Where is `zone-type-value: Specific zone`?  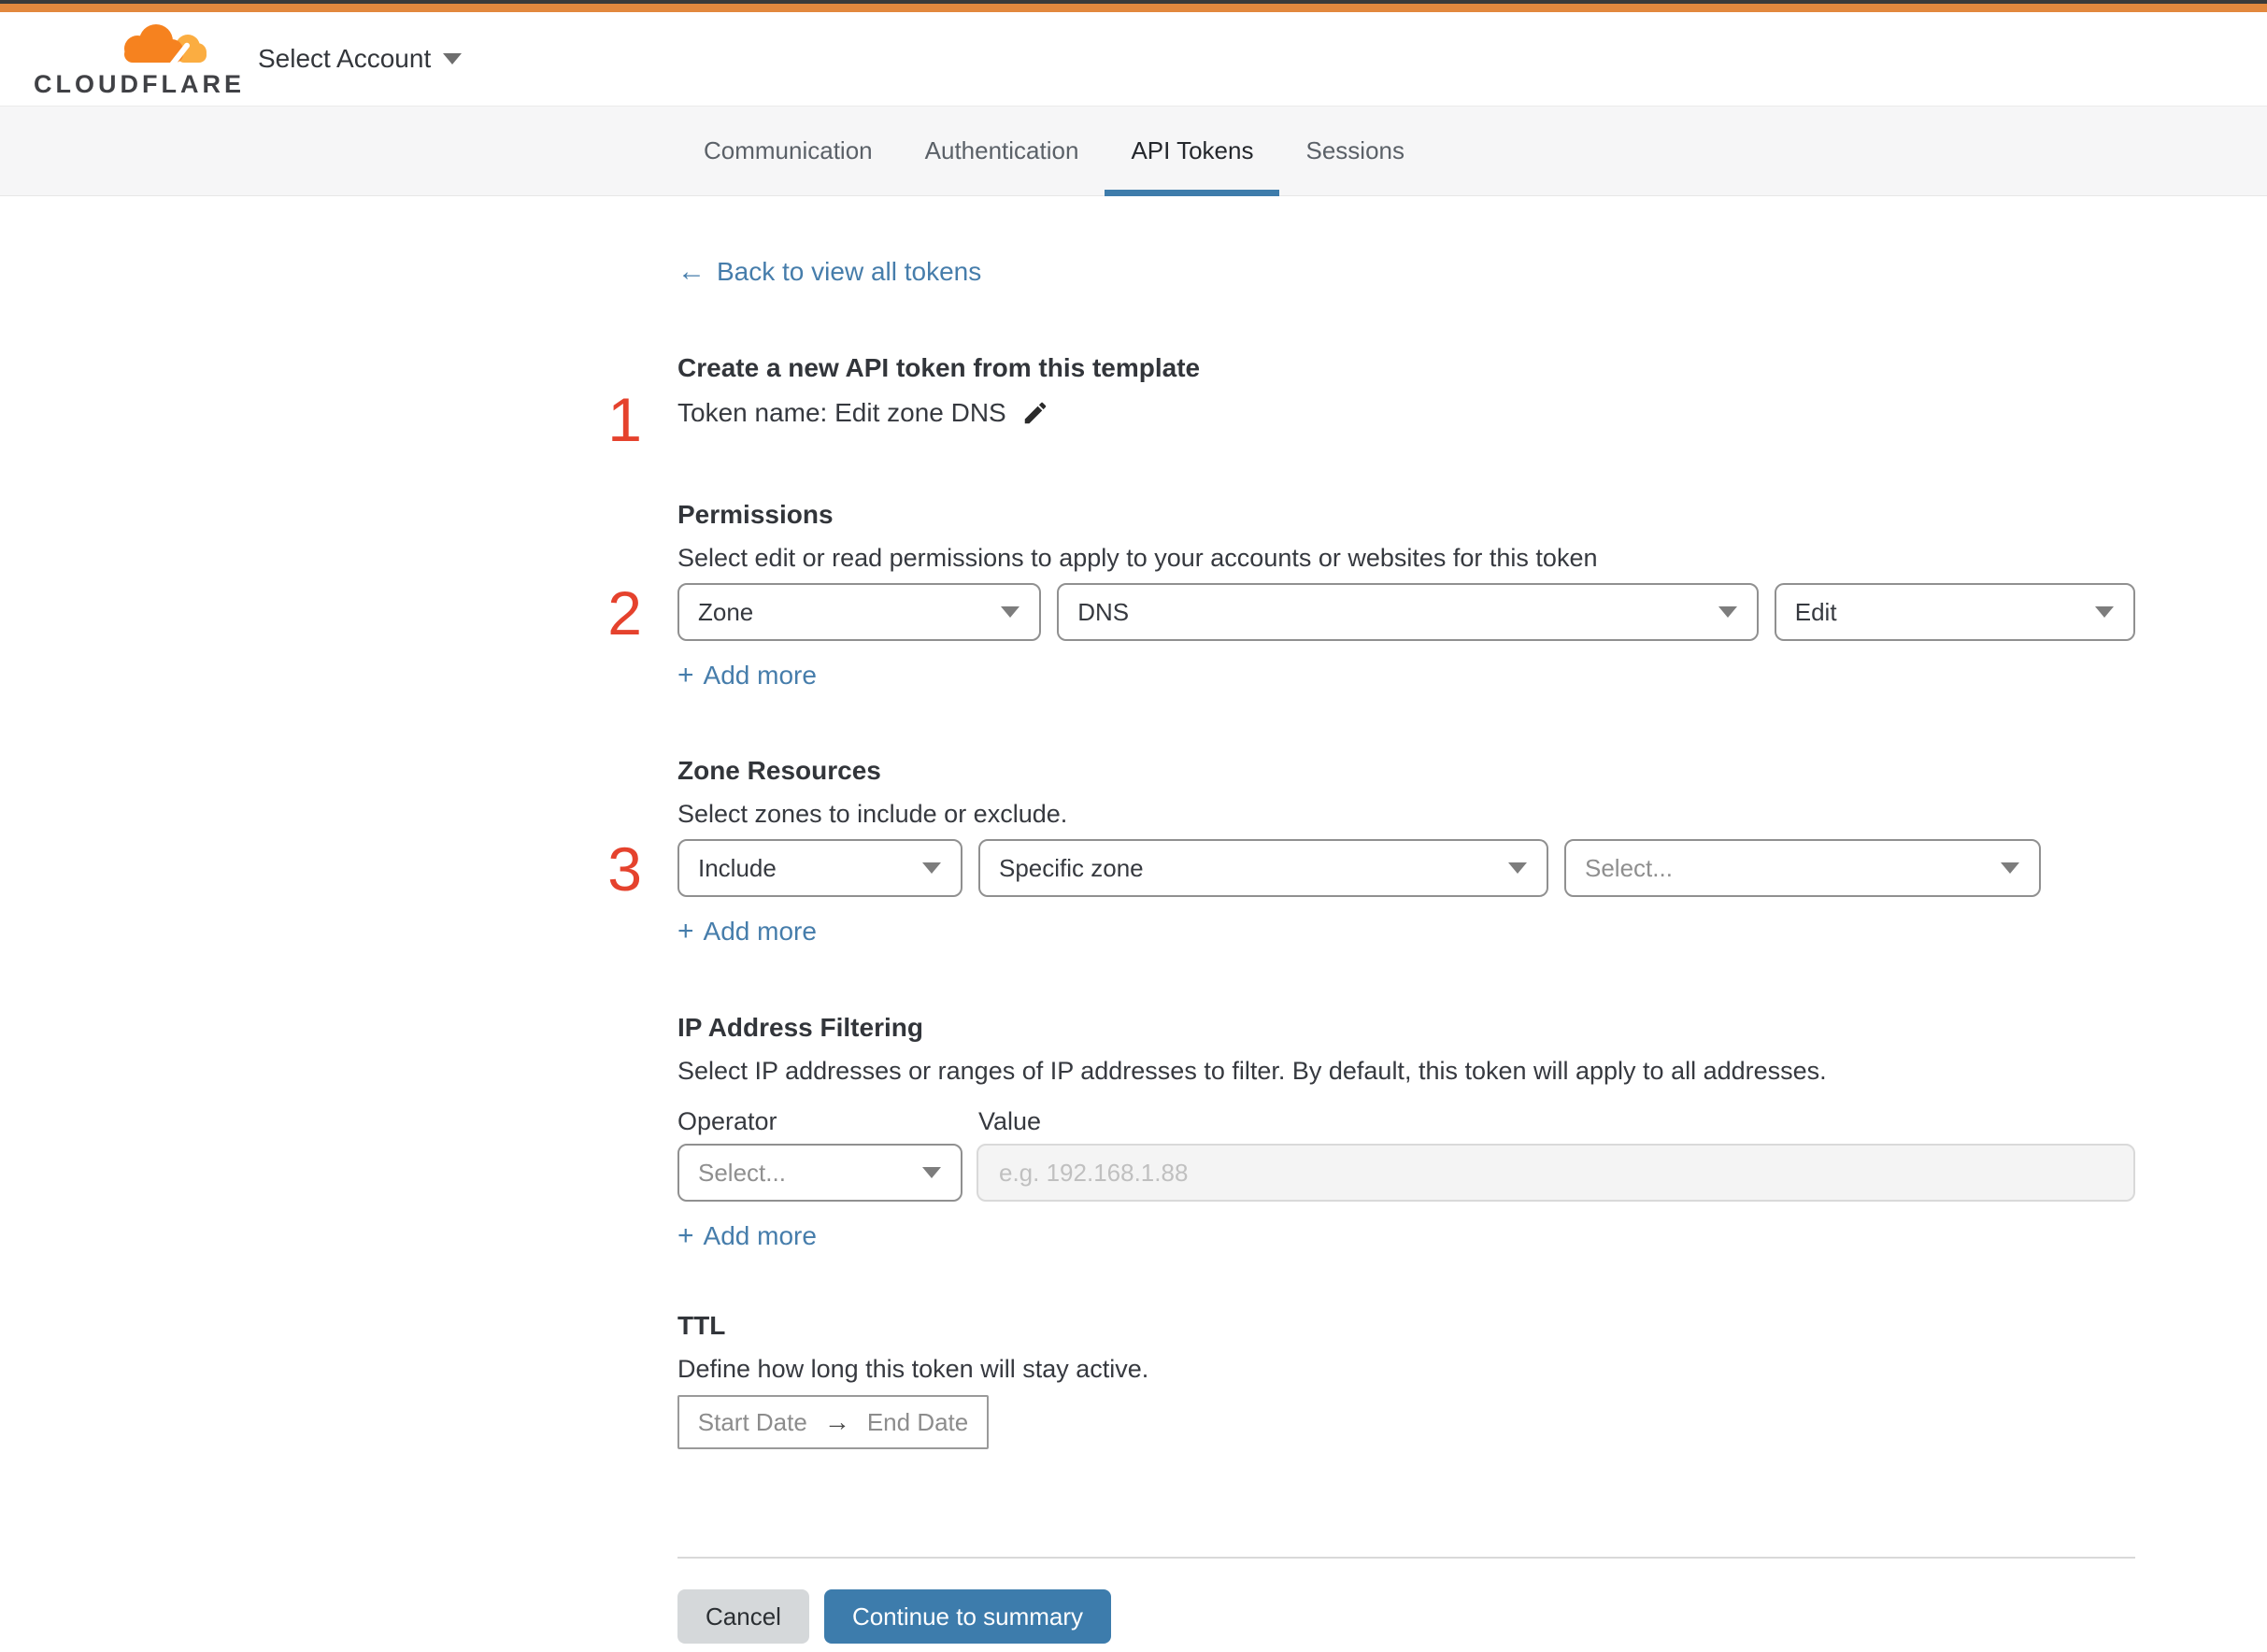
zone-type-value: Specific zone is located at coordinates (1072, 868).